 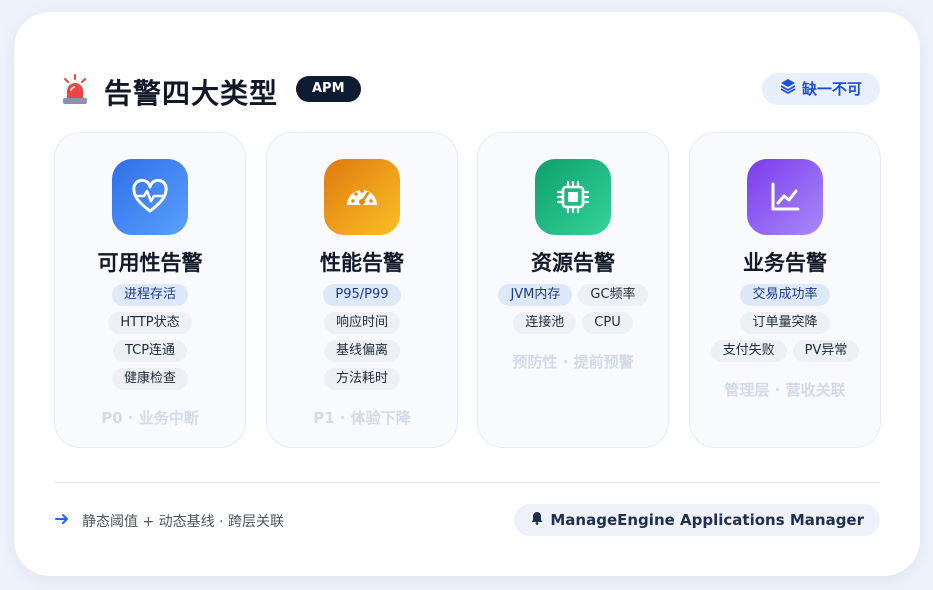 What do you see at coordinates (362, 337) in the screenshot?
I see `tag-list: P95/P99 响应时间 基线偏离 方法耗时` at bounding box center [362, 337].